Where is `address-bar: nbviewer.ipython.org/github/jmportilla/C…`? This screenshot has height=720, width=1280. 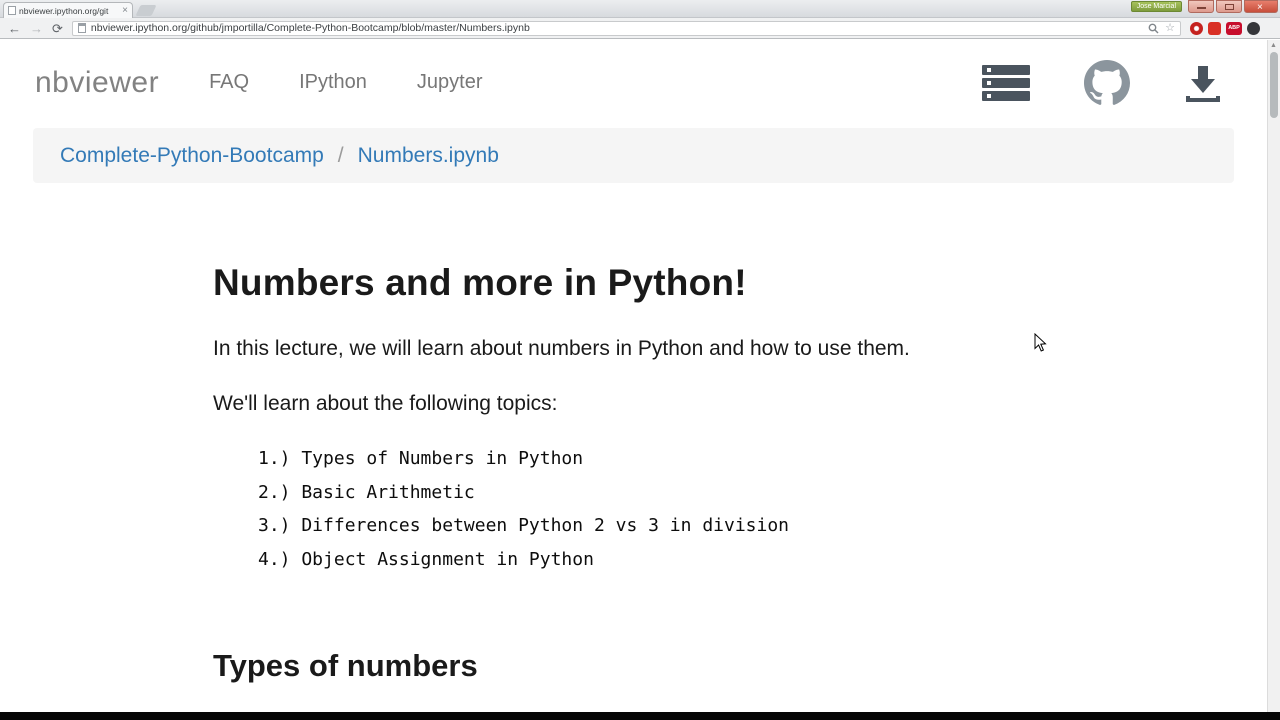 address-bar: nbviewer.ipython.org/github/jmportilla/C… is located at coordinates (626, 28).